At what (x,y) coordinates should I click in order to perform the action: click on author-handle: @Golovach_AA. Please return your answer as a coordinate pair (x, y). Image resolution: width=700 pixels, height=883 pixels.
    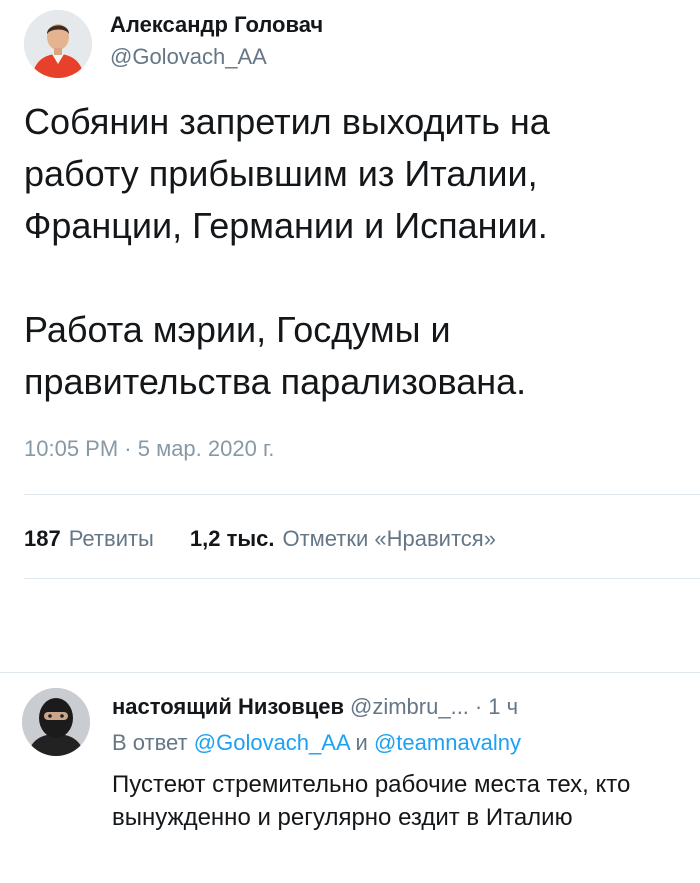
    Looking at the image, I should click on (188, 57).